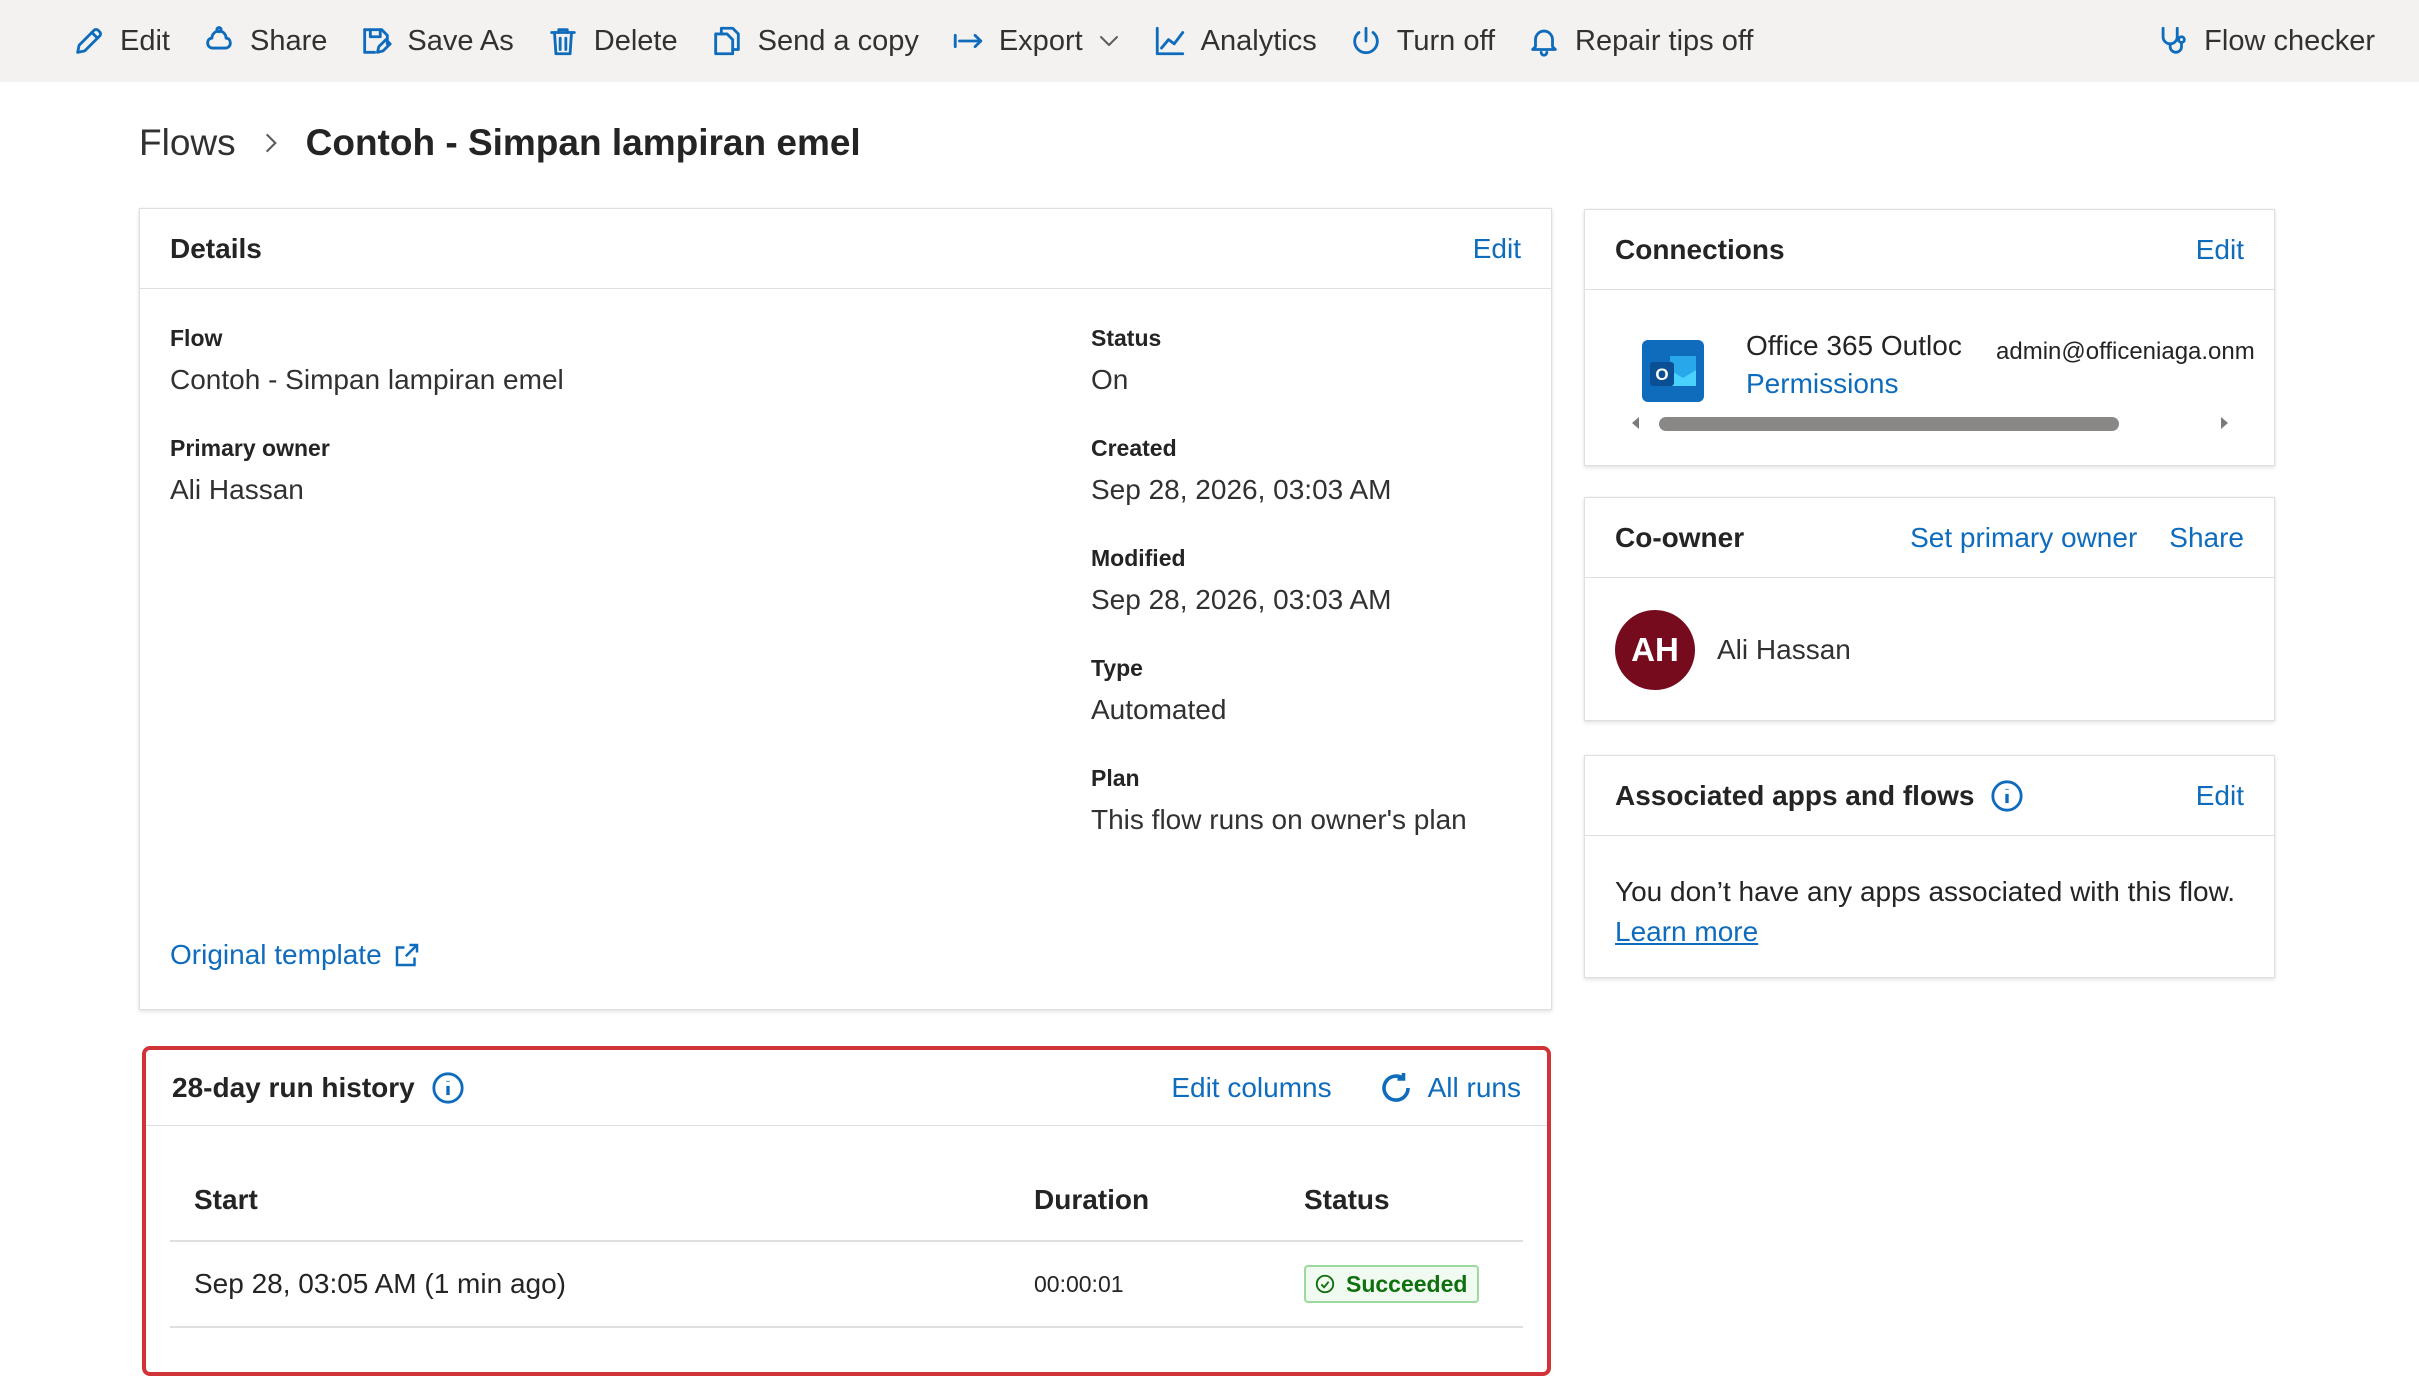 The image size is (2419, 1397). I want to click on details-edit-link: Edit, so click(1497, 249).